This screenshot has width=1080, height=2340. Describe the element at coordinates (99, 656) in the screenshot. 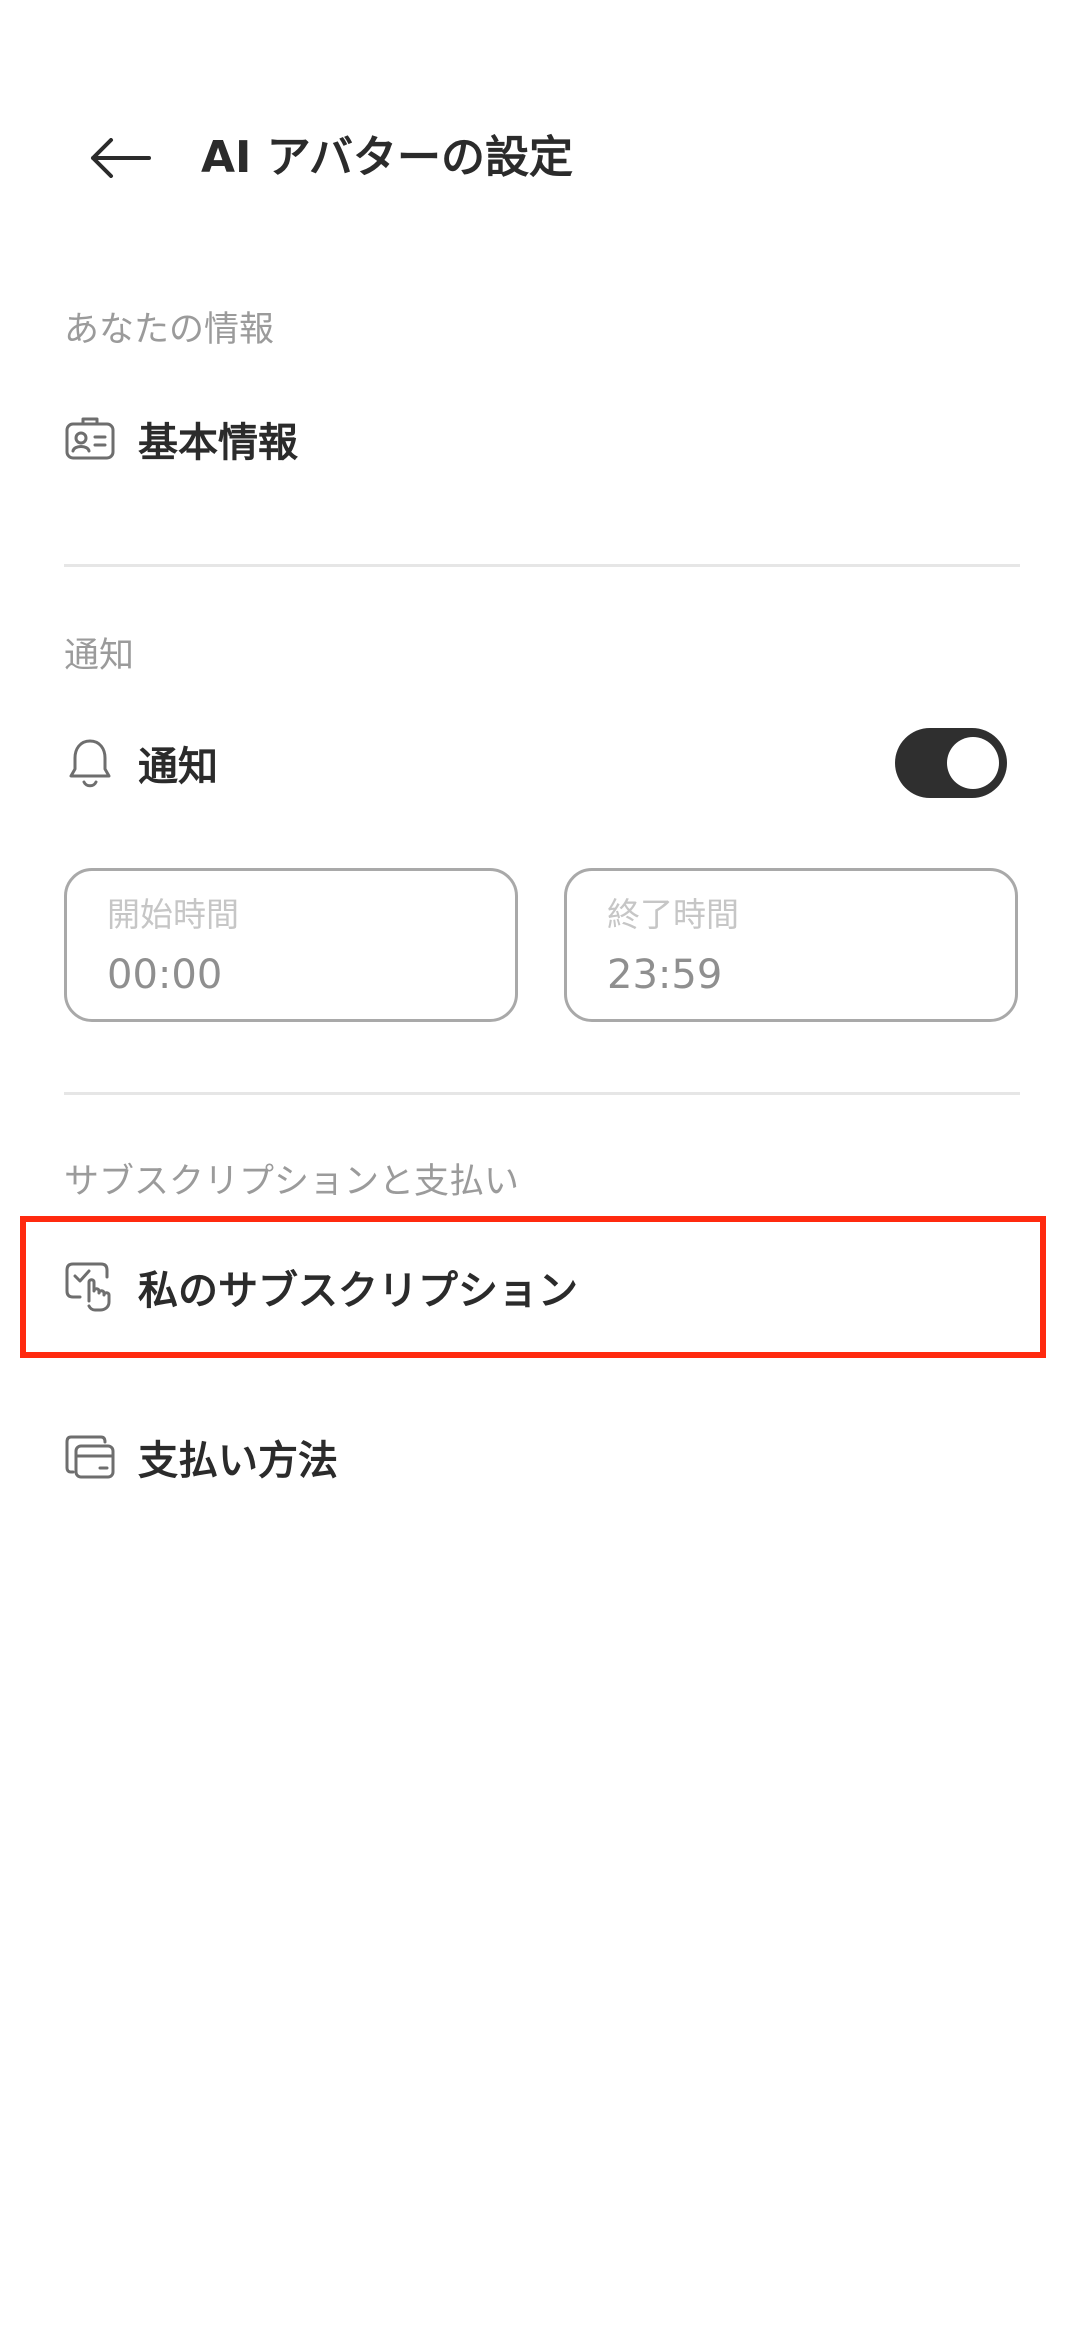

I see `section-header-notifications: 通知` at that location.